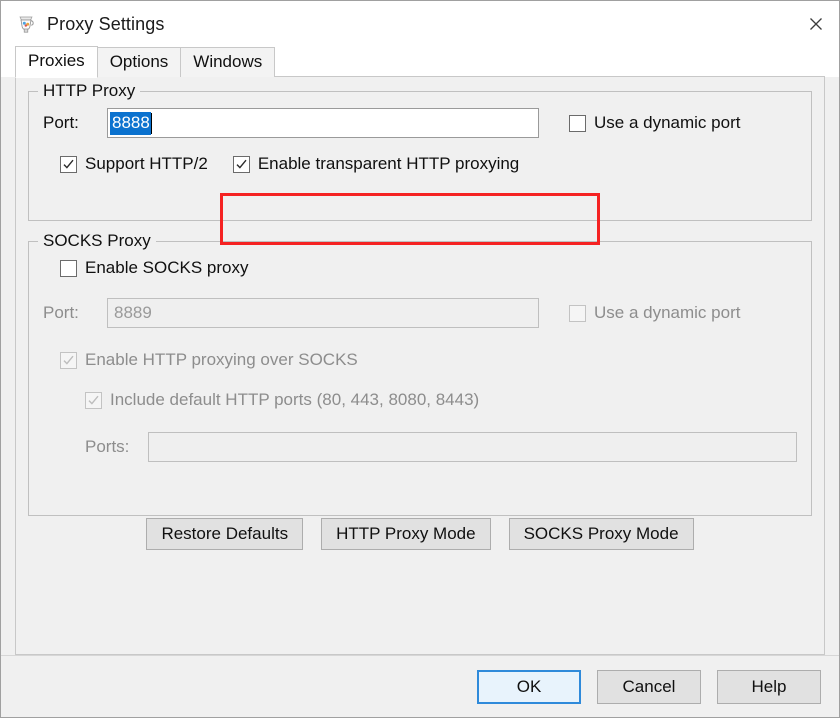  Describe the element at coordinates (667, 312) in the screenshot. I see `socks-dynamic-port-label: Use a dynamic port` at that location.